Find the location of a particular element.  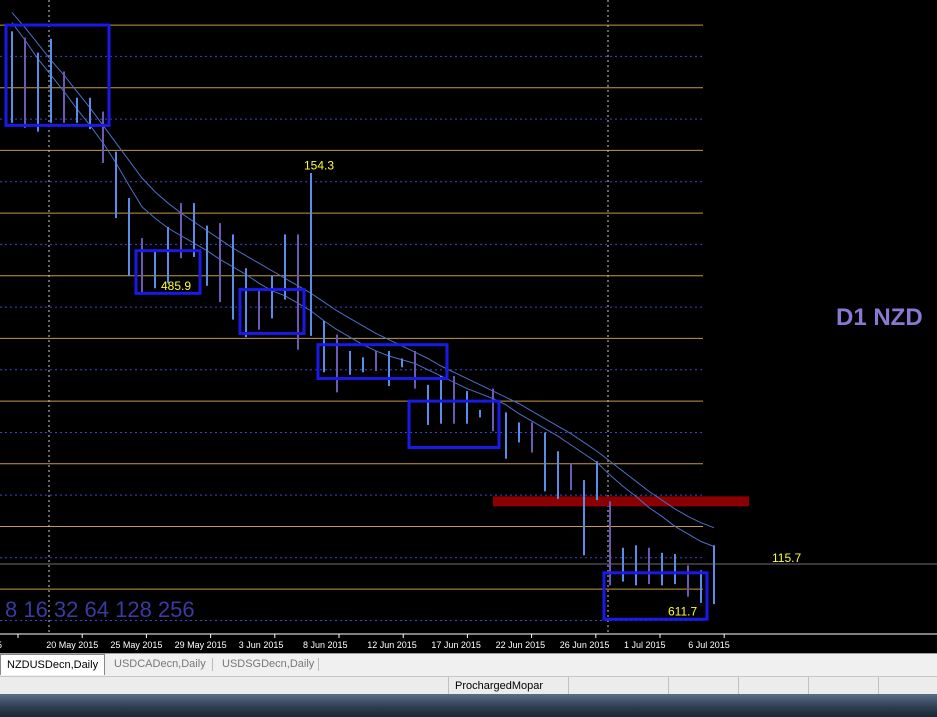

tab-nzdusd: NZDUSDecn,Daily is located at coordinates (53, 664).